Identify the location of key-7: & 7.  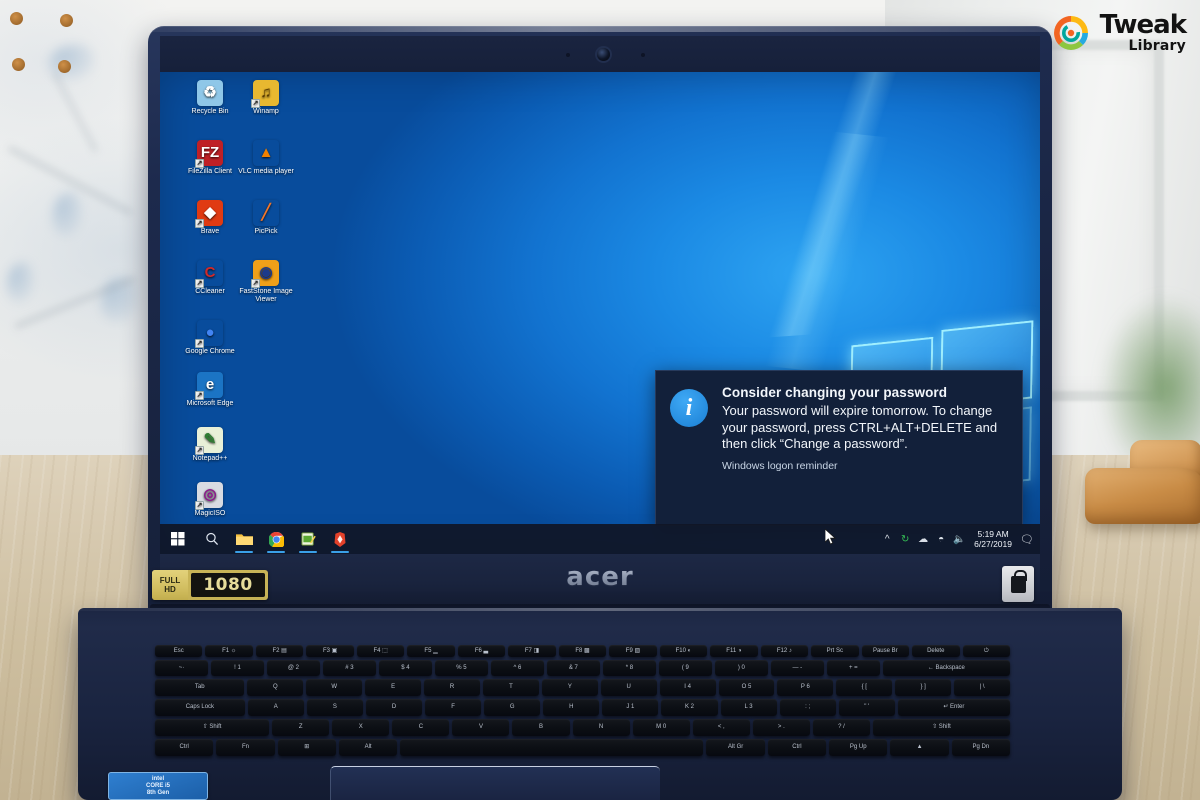
(573, 668).